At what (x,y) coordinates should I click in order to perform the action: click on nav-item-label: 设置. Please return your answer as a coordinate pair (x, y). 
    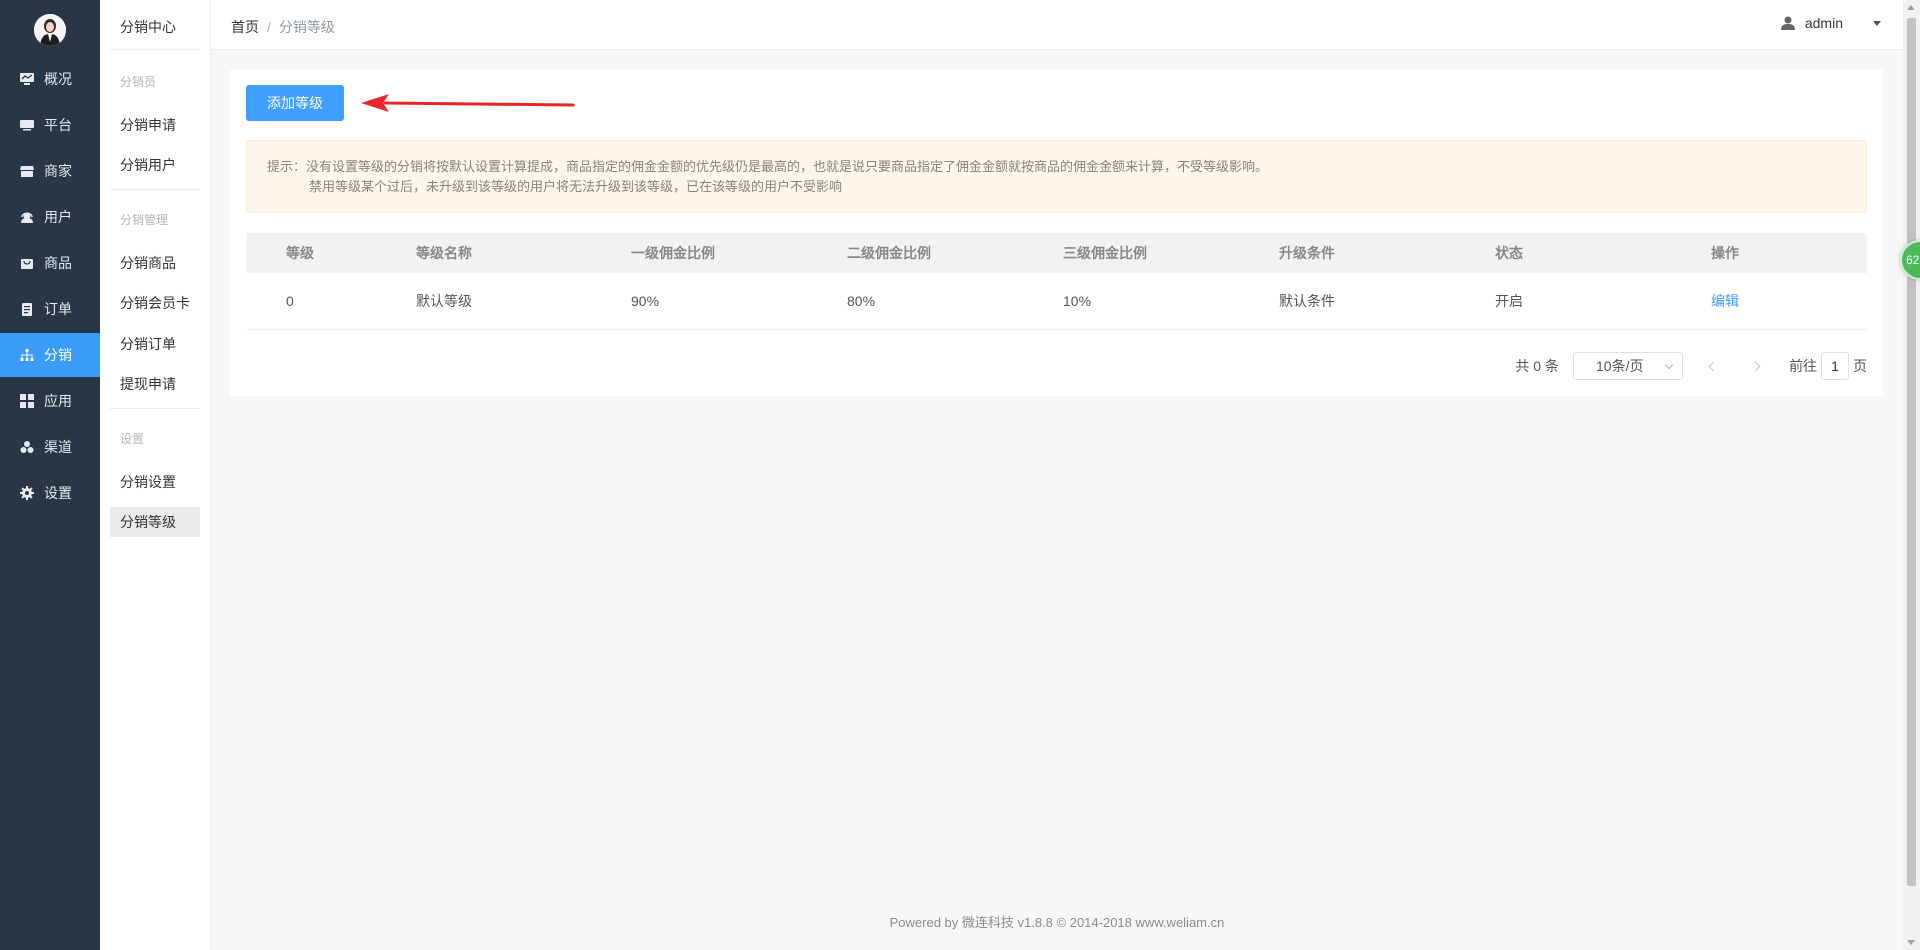
    Looking at the image, I should click on (58, 493).